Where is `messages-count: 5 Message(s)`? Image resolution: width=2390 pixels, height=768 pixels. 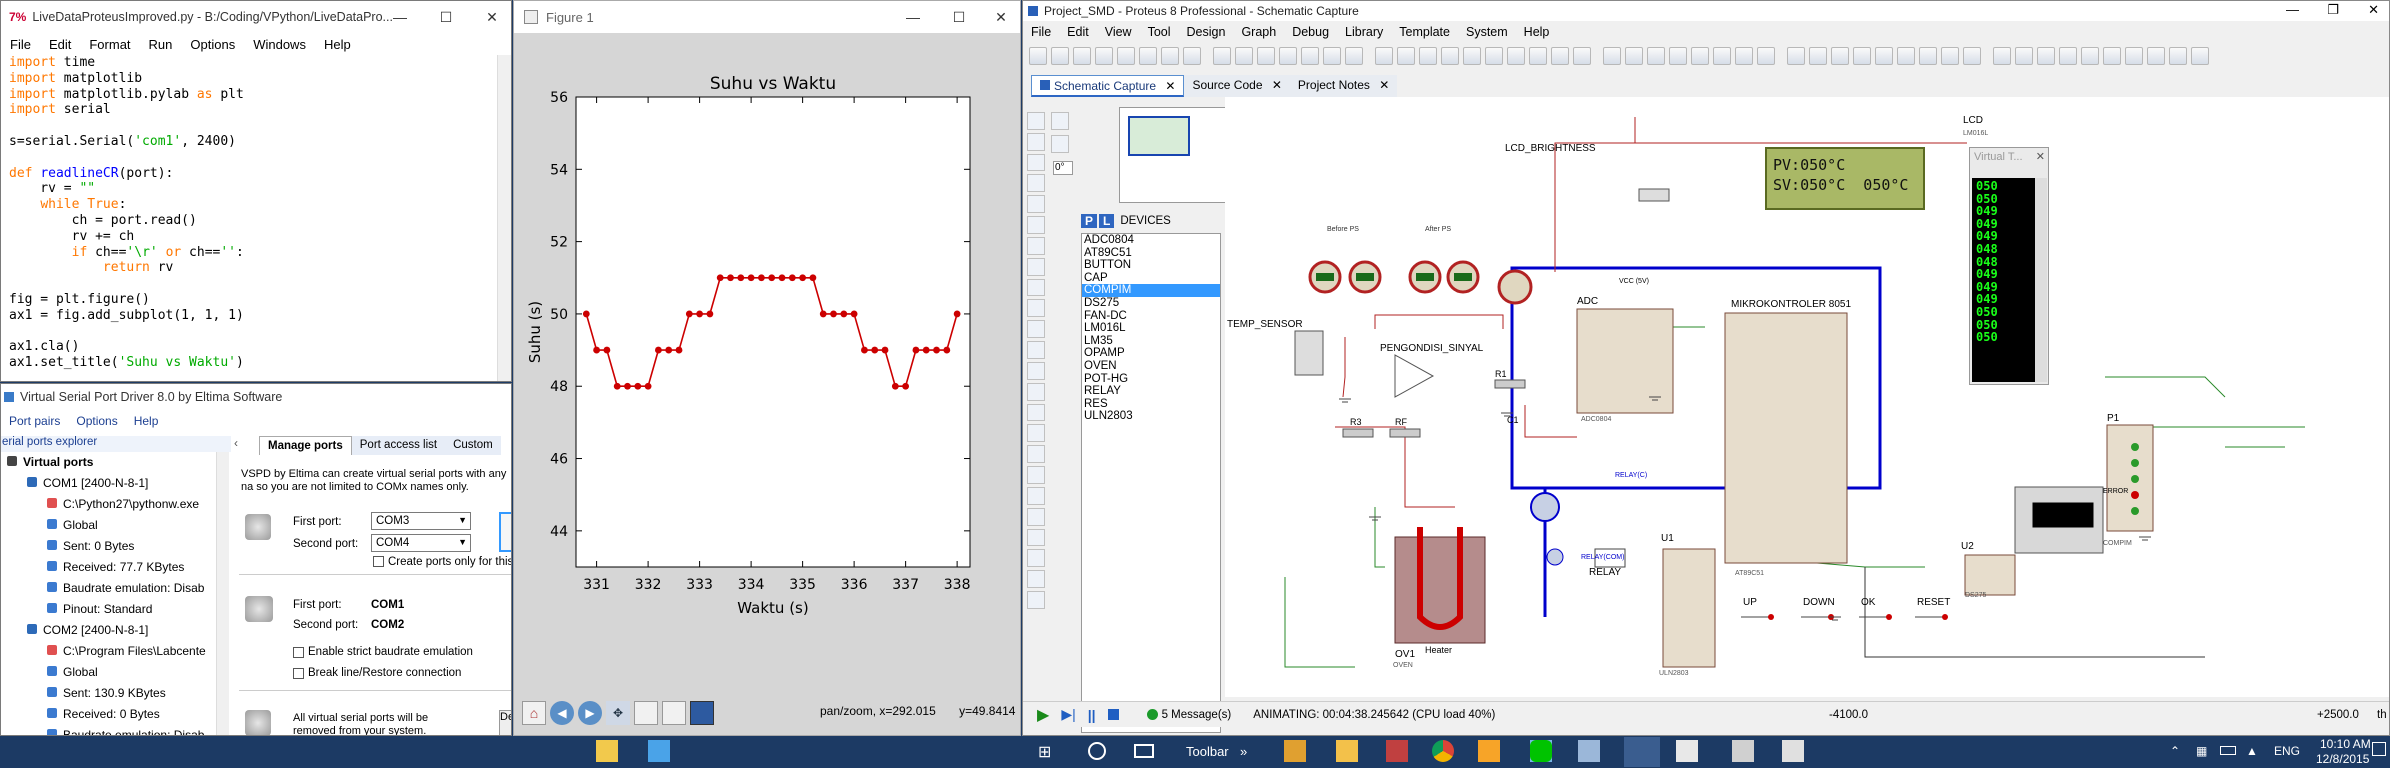
messages-count: 5 Message(s) is located at coordinates (1197, 715).